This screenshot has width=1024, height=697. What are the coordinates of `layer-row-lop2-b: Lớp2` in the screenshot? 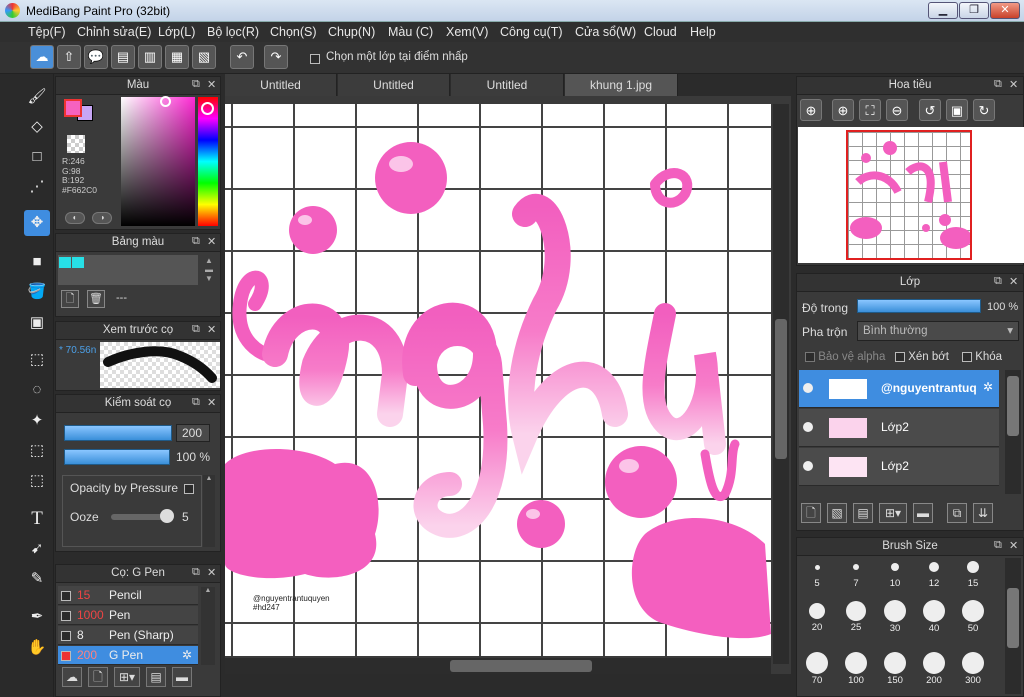 It's located at (899, 467).